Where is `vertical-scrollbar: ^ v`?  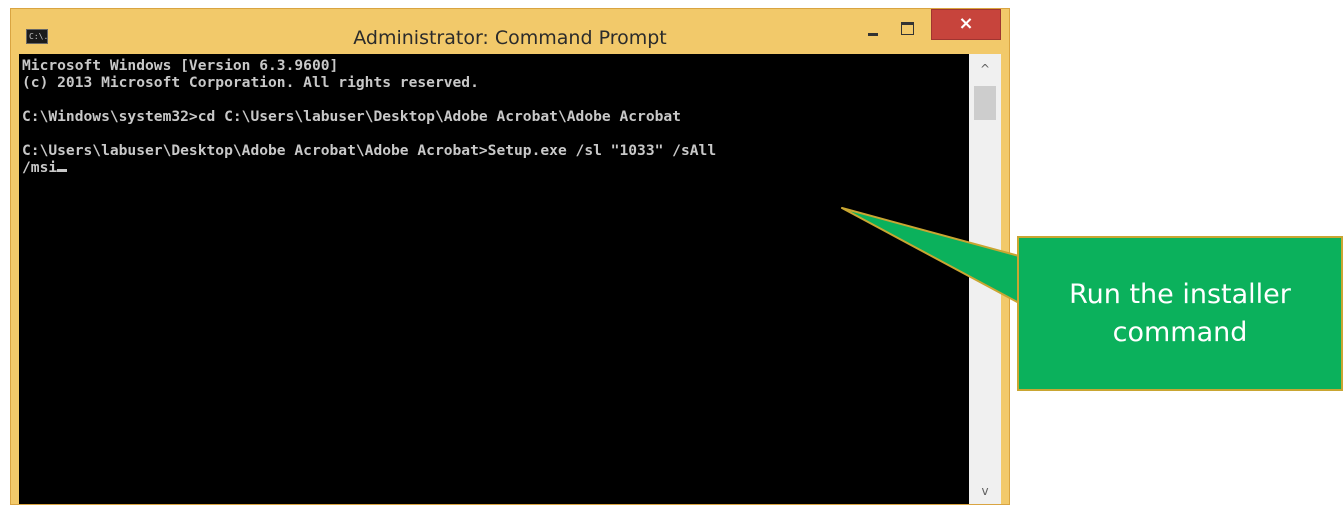 vertical-scrollbar: ^ v is located at coordinates (985, 279).